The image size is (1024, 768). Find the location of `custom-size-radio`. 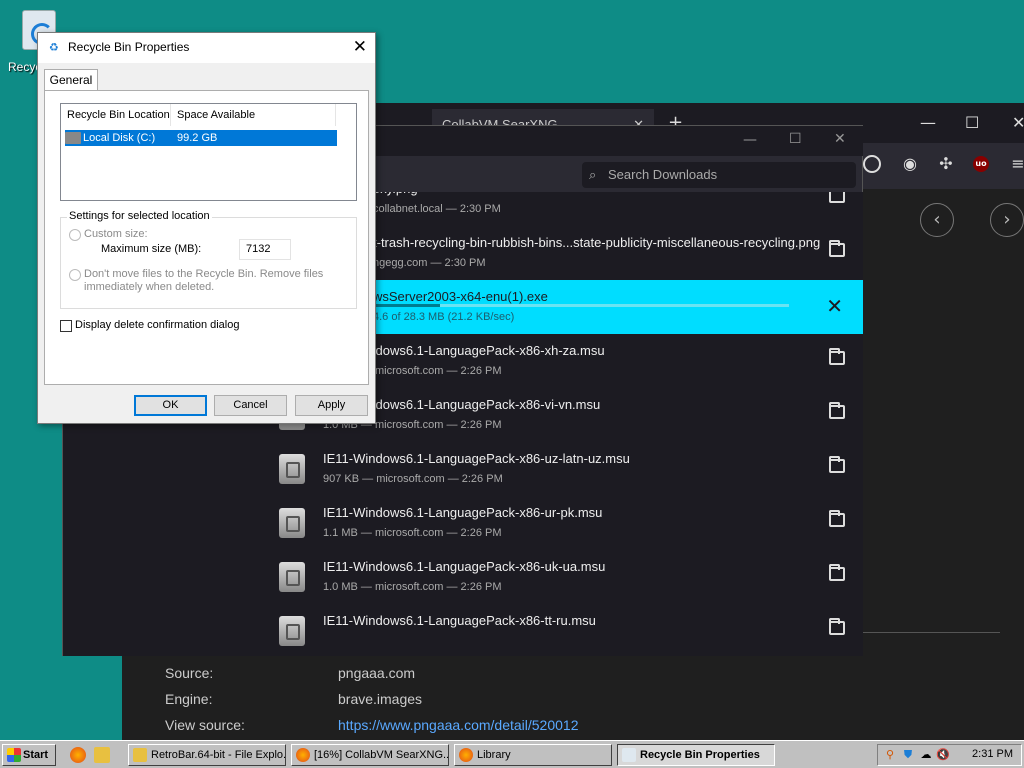

custom-size-radio is located at coordinates (75, 235).